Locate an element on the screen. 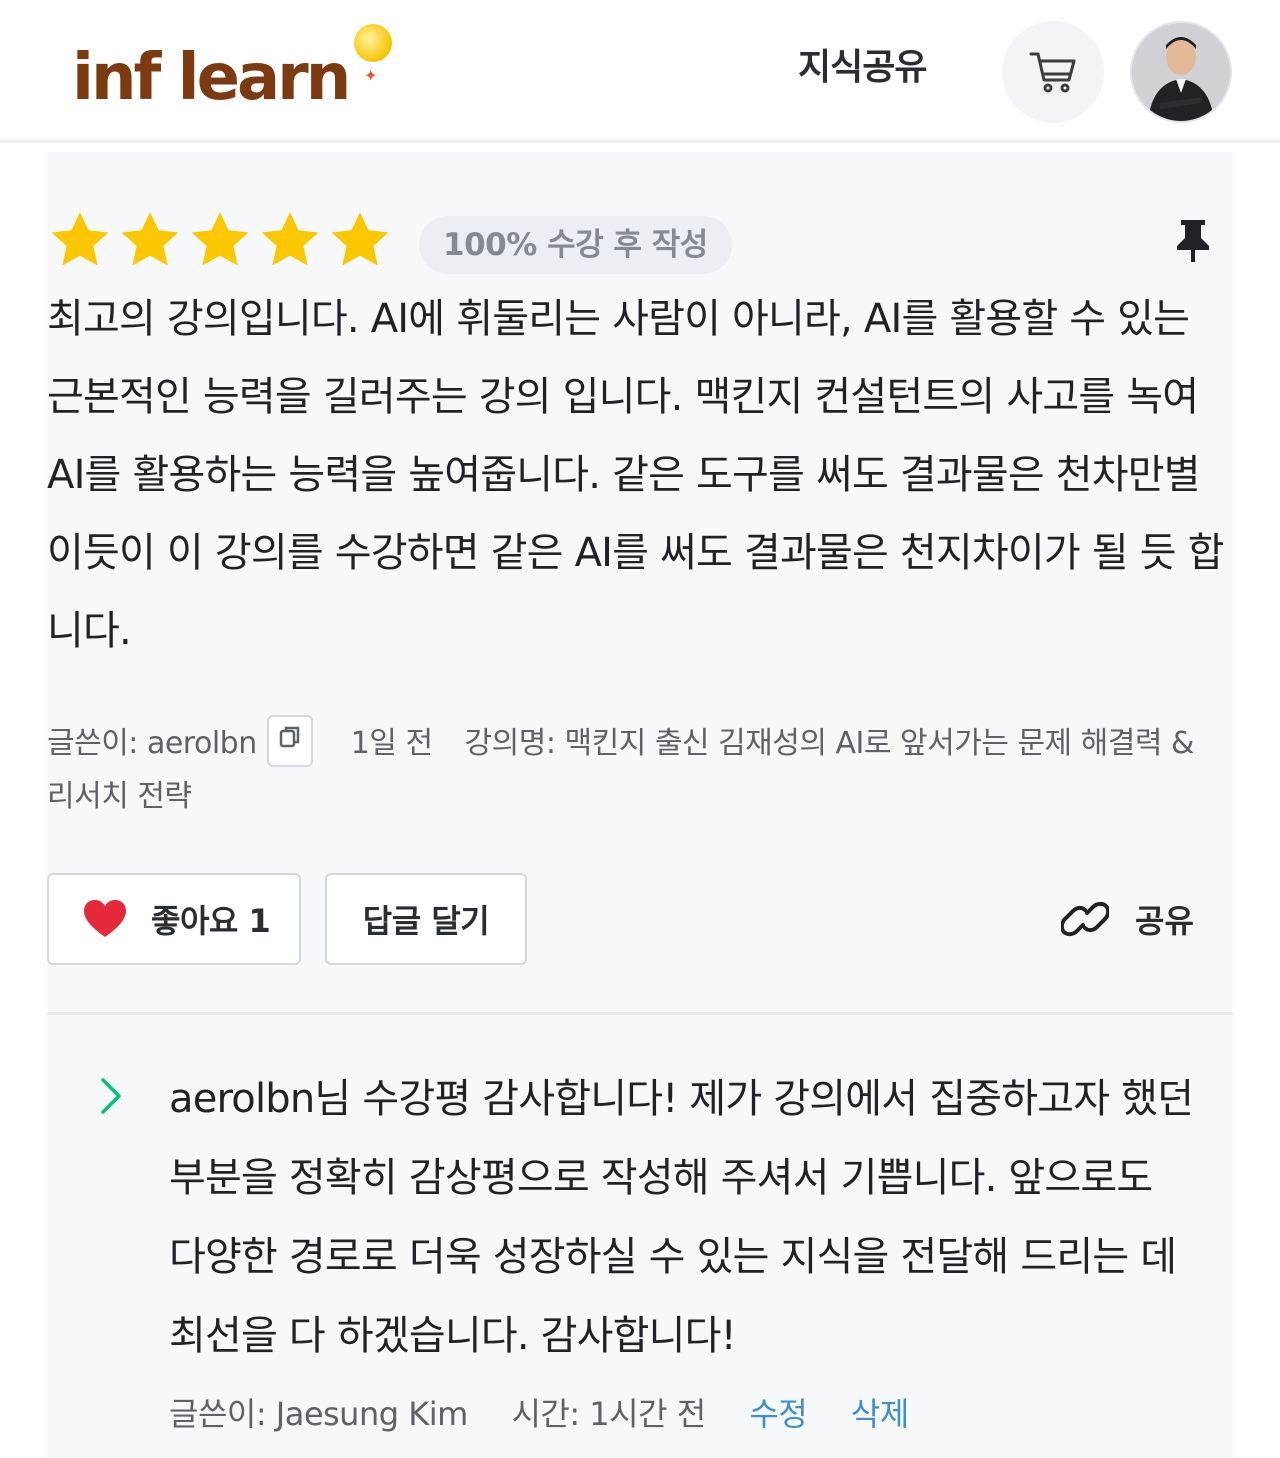 The height and width of the screenshot is (1458, 1280). heart-icon is located at coordinates (105, 918).